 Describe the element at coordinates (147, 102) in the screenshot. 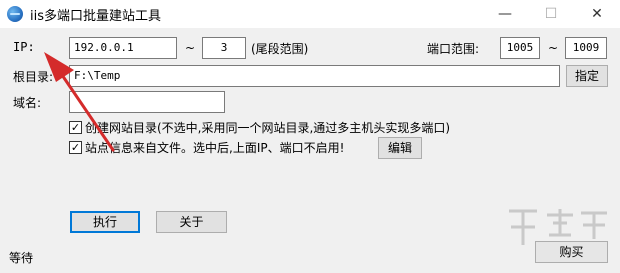

I see `domain-field` at that location.